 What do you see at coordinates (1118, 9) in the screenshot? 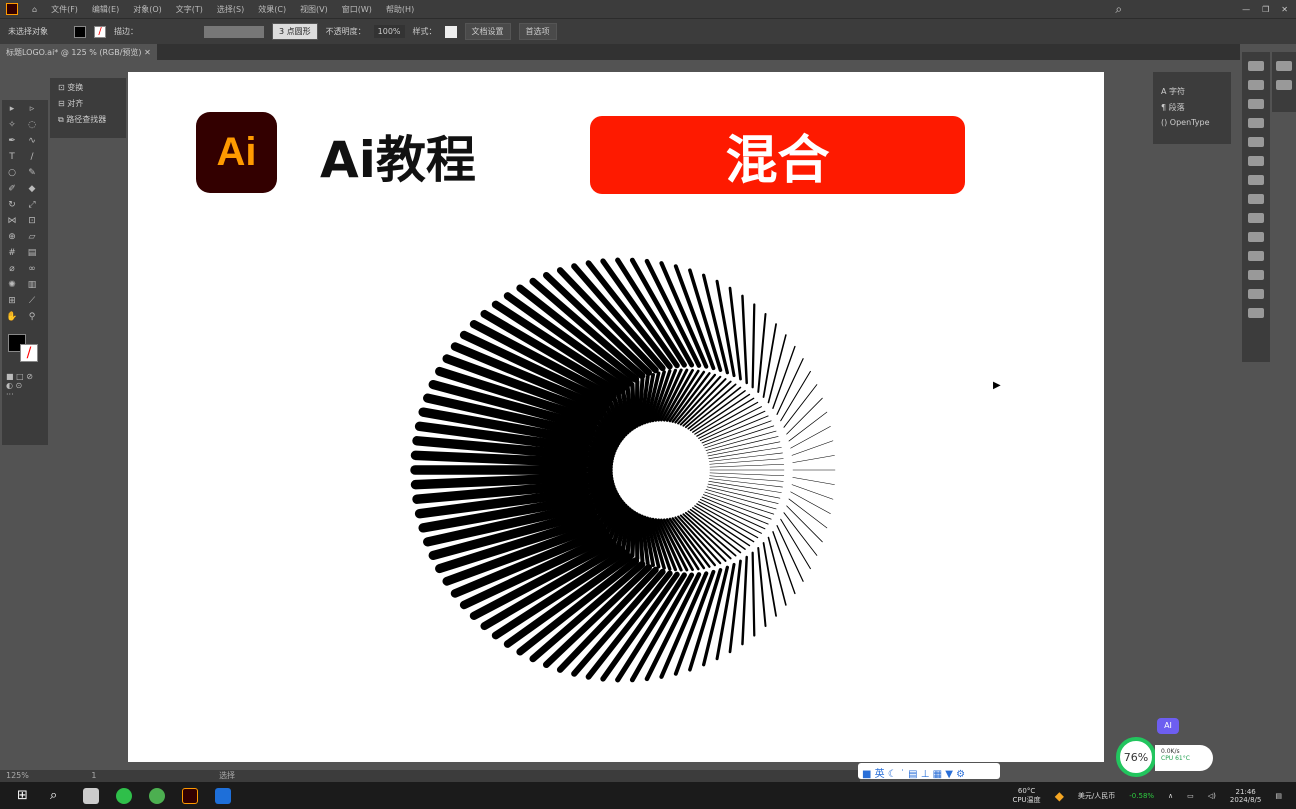
I see `search-icon: ⌕` at bounding box center [1118, 9].